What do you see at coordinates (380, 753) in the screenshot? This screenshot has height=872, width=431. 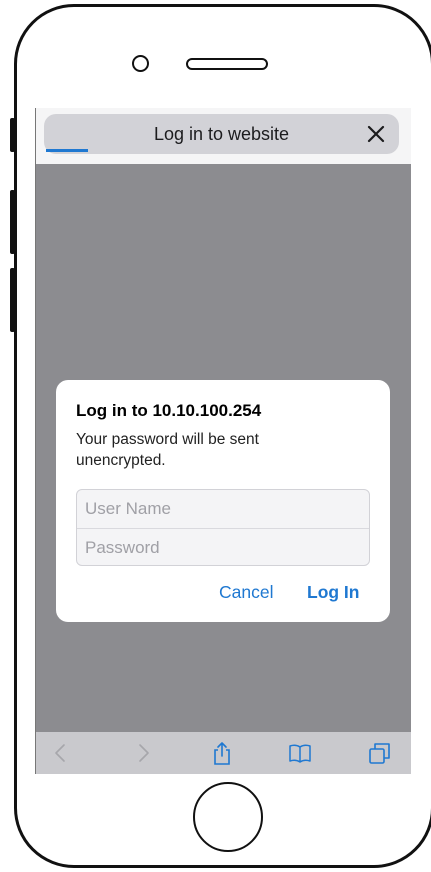 I see `tabs-icon` at bounding box center [380, 753].